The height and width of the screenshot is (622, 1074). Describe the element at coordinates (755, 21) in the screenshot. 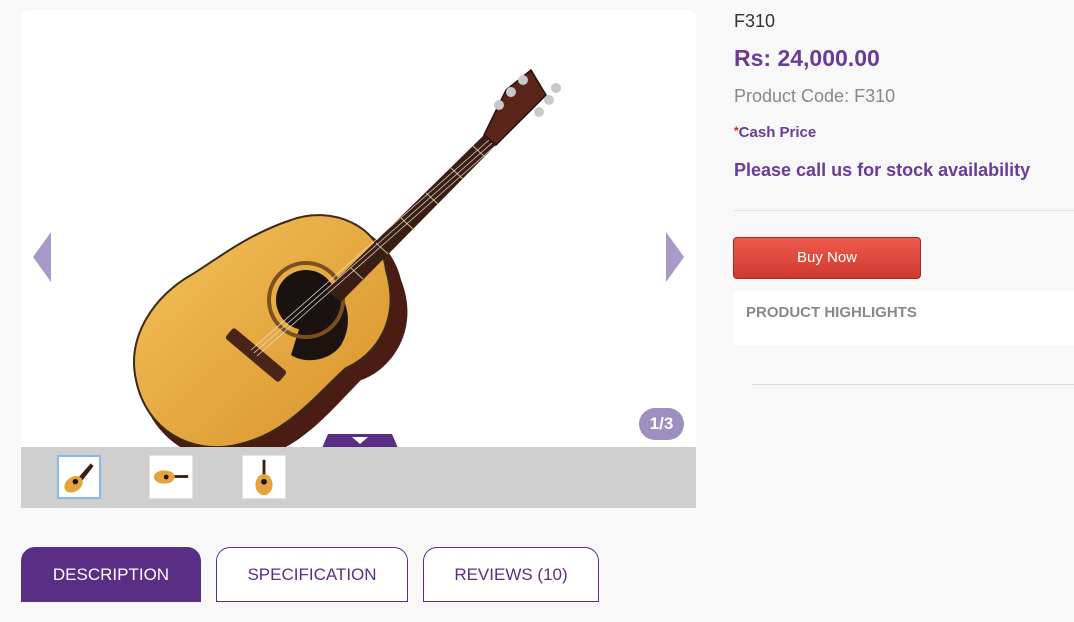

I see `product-model: F310` at that location.